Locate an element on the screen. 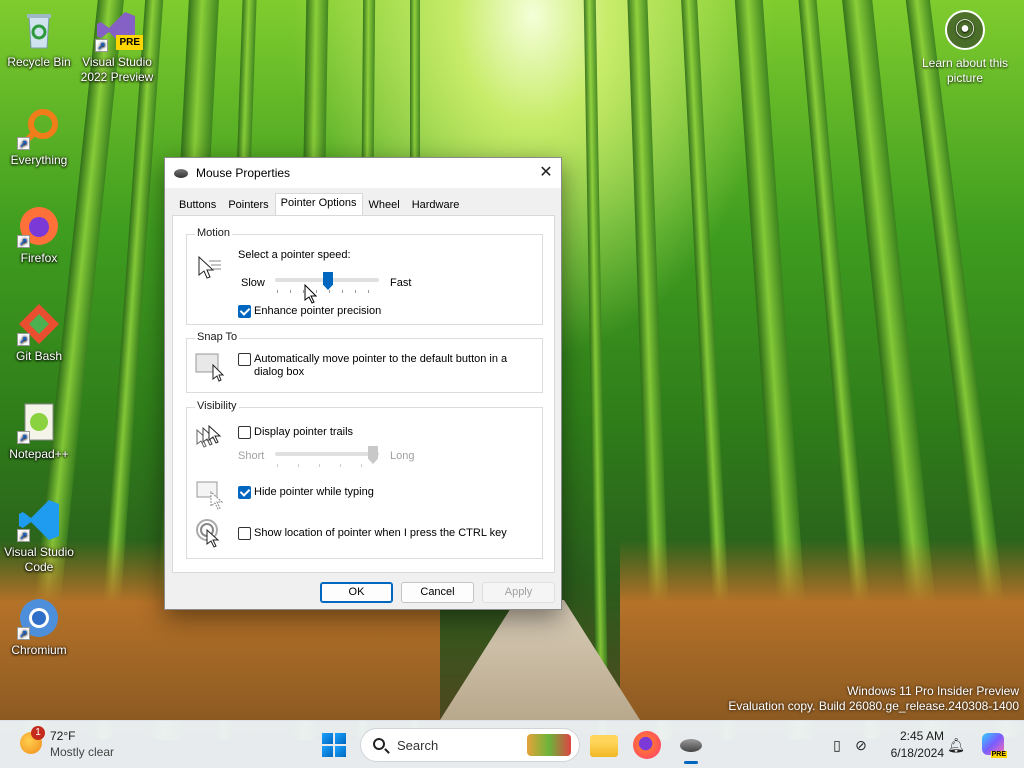  enhance-precision-checkbox is located at coordinates (244, 311).